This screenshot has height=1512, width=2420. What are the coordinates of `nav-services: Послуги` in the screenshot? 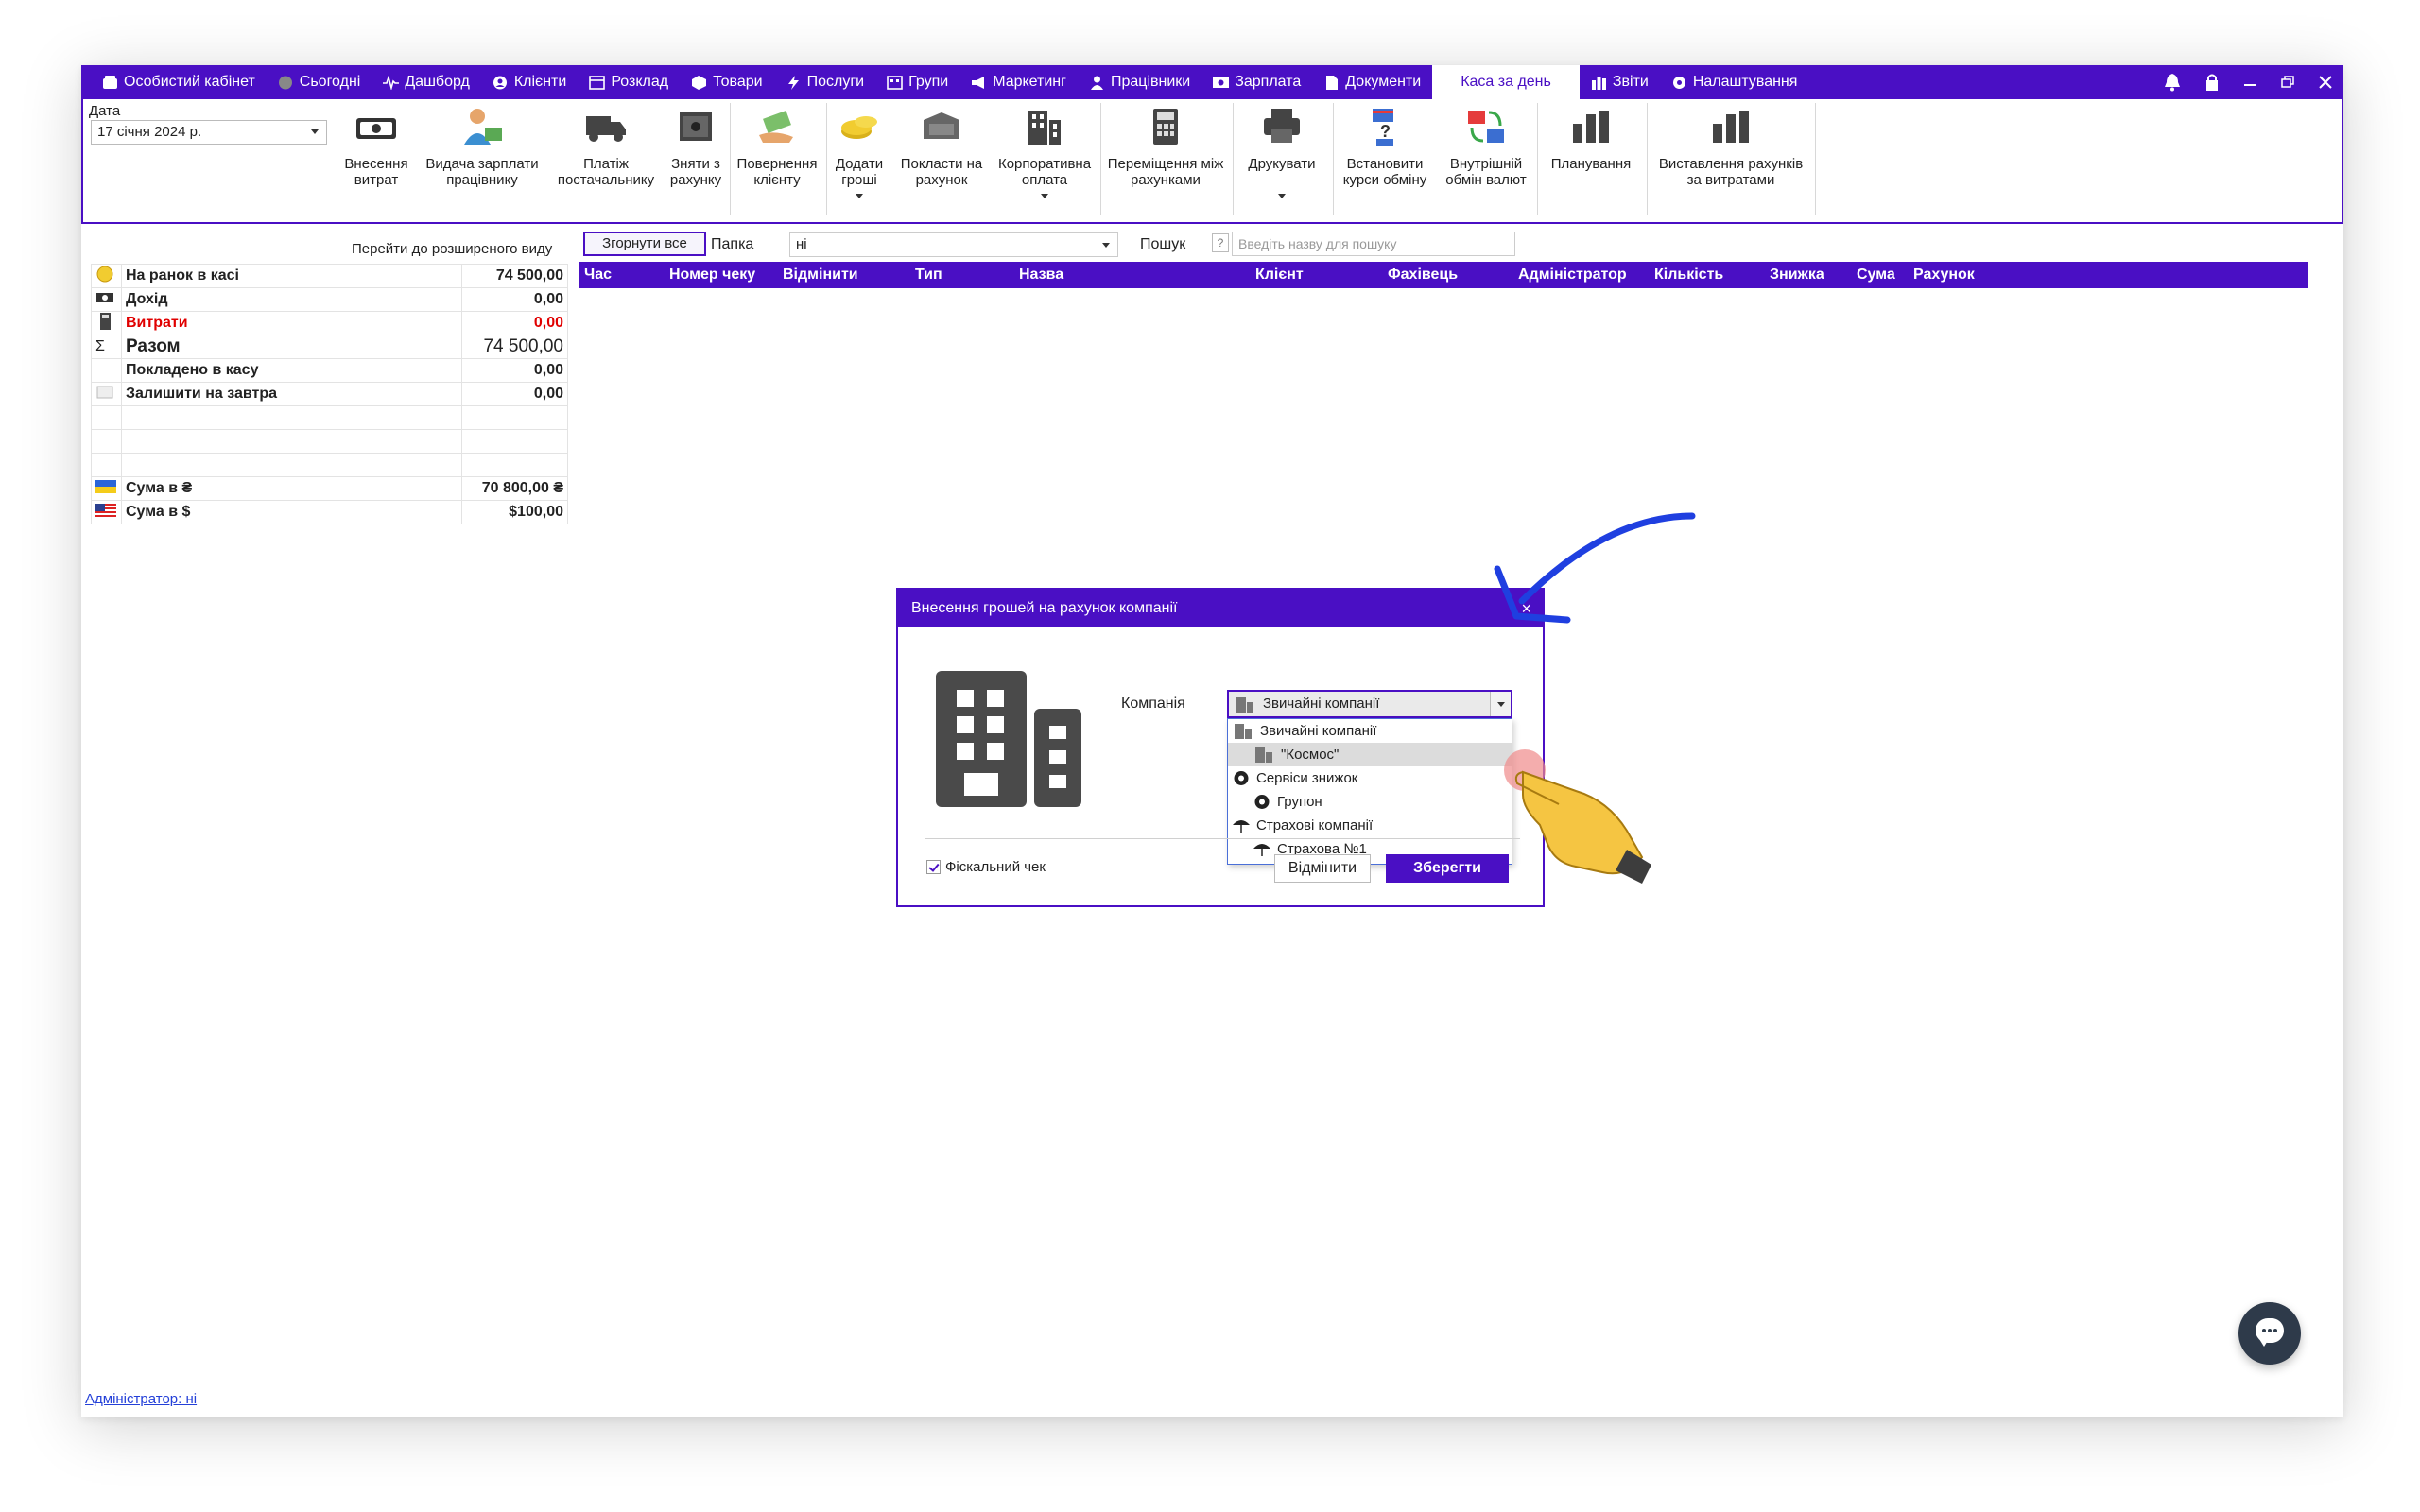 It's located at (825, 82).